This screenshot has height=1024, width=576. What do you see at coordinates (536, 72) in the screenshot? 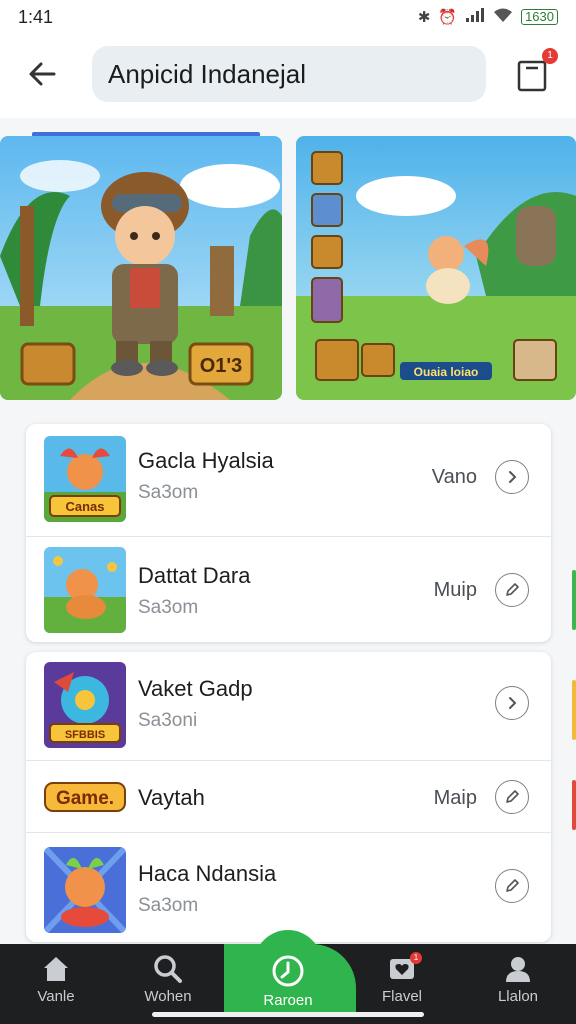
I see `cart-button: 1` at bounding box center [536, 72].